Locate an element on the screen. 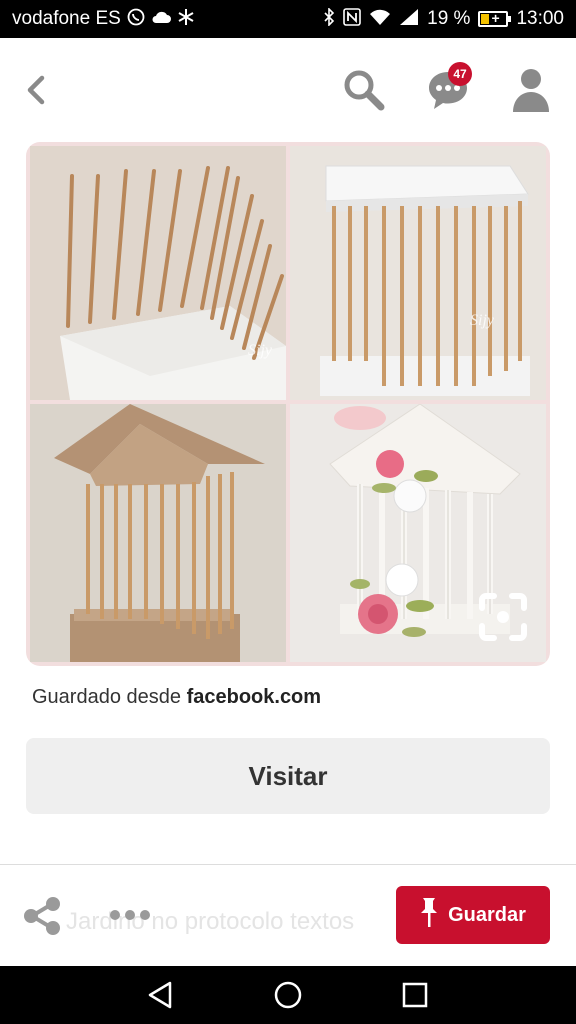 Image resolution: width=576 pixels, height=1024 pixels. watermark-2: Sijy is located at coordinates (482, 320).